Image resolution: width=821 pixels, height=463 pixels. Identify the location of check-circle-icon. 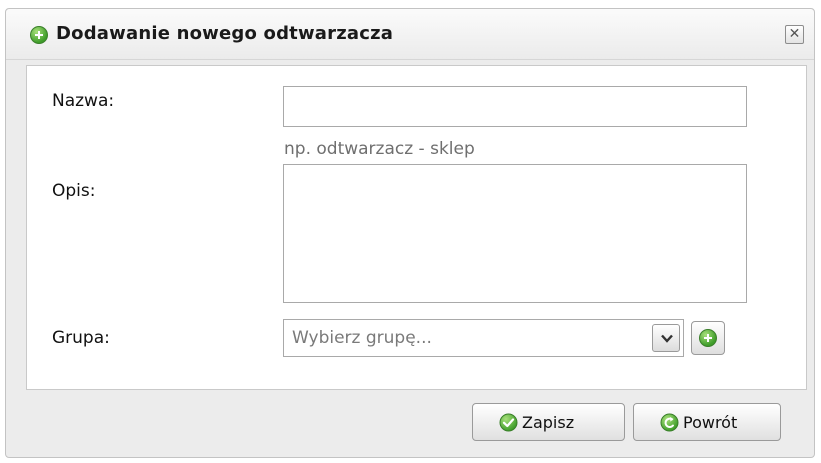
(508, 422).